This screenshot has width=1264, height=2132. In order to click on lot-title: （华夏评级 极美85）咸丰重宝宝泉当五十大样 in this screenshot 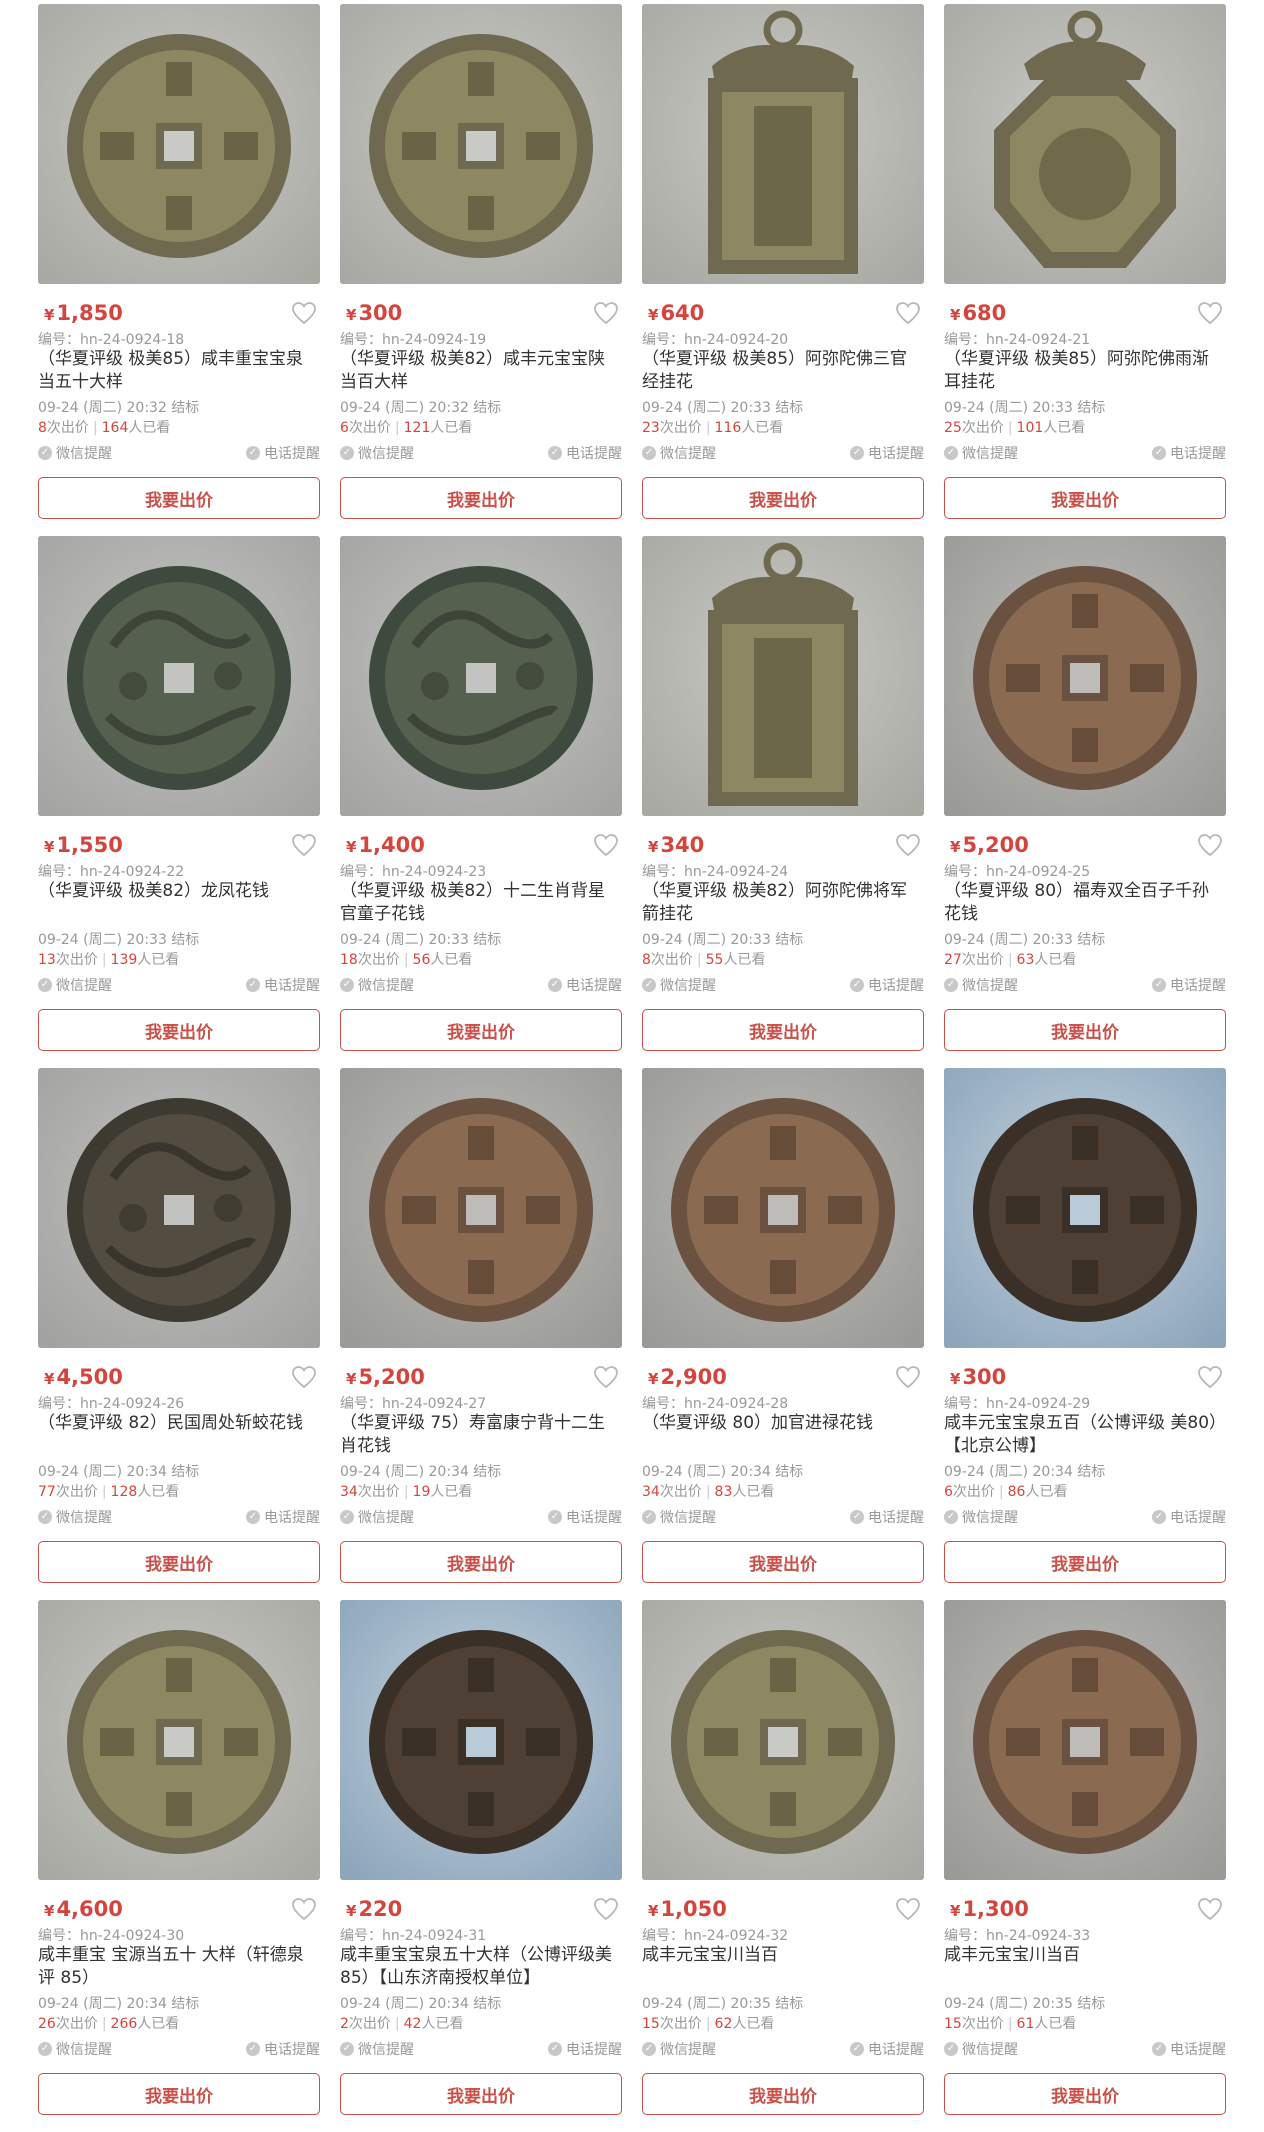, I will do `click(179, 371)`.